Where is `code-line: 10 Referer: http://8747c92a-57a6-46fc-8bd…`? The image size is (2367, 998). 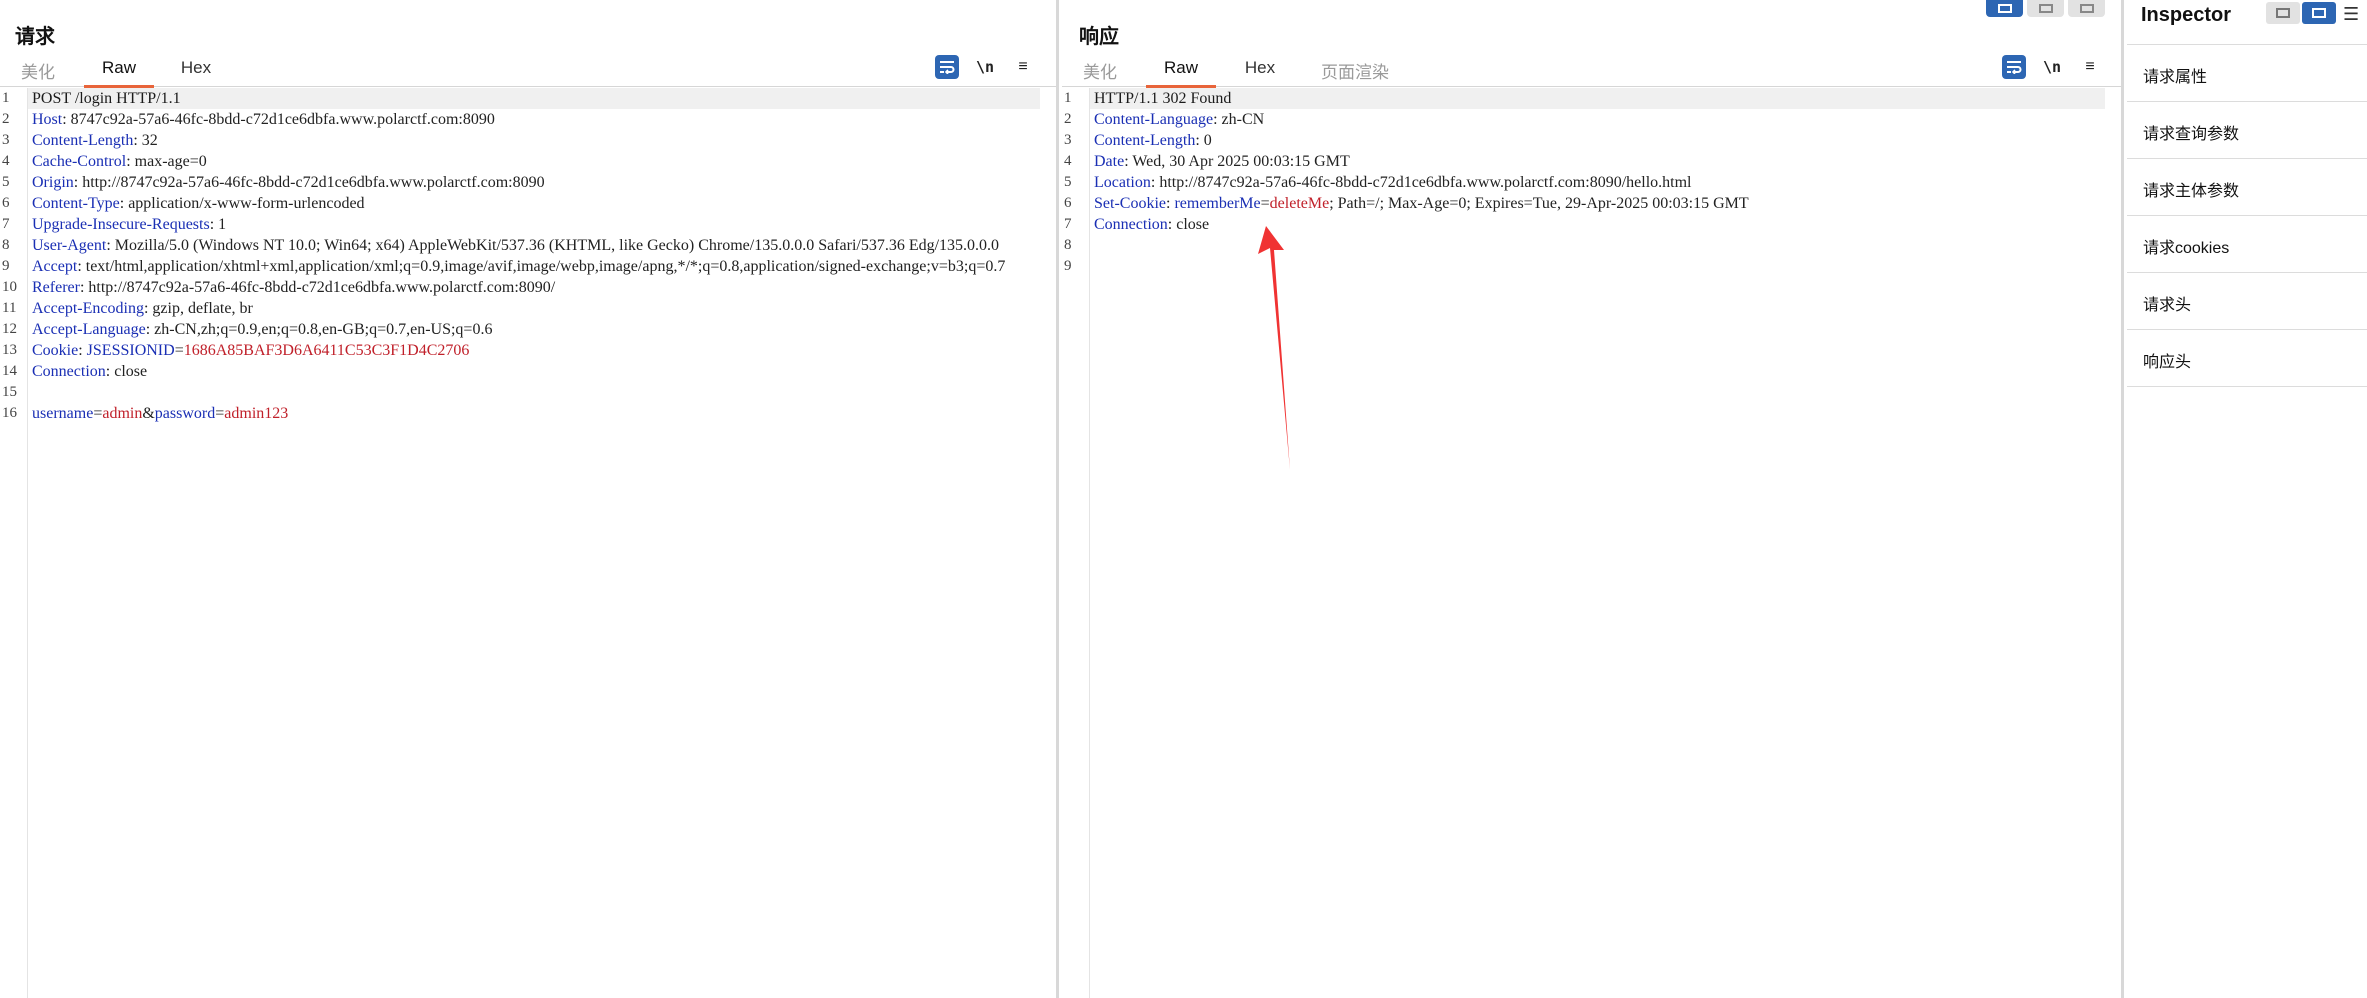 code-line: 10 Referer: http://8747c92a-57a6-46fc-8bd… is located at coordinates (520, 287).